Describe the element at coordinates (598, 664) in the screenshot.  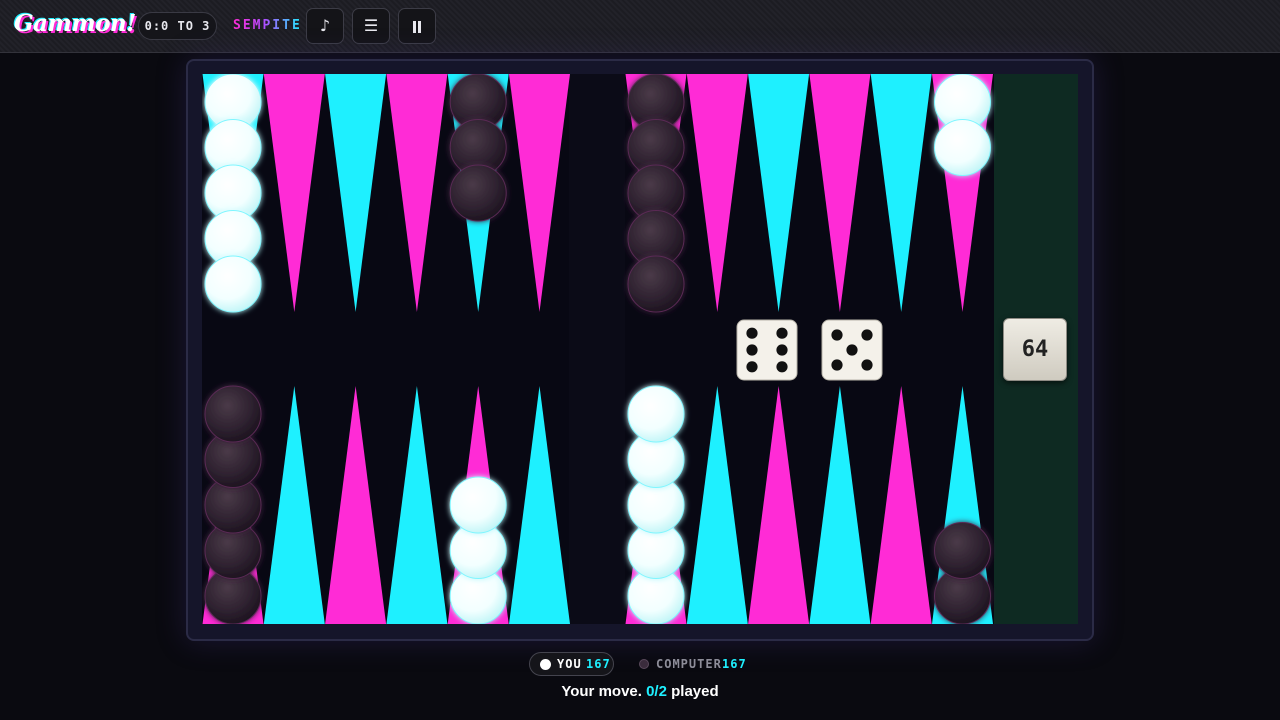
I see `you-pip-count: 167` at that location.